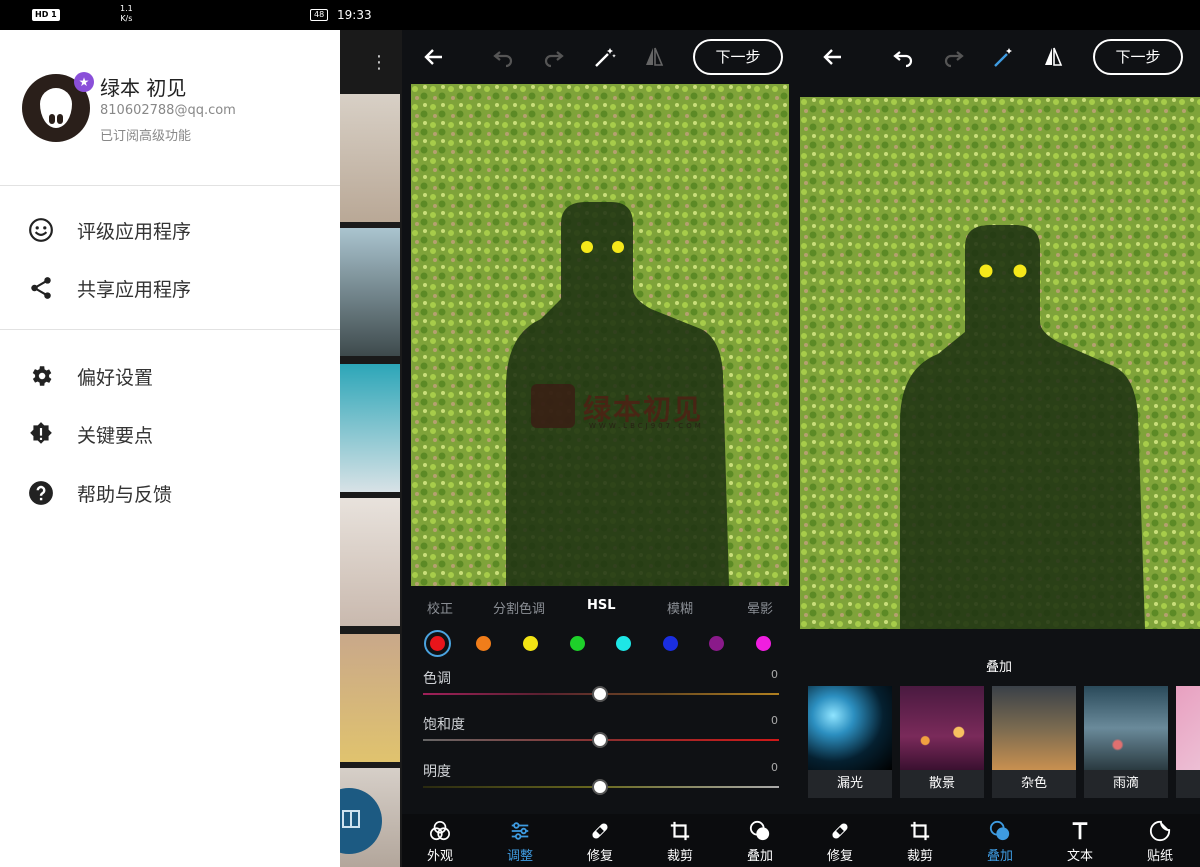  I want to click on color-swatch-orange, so click(483, 643).